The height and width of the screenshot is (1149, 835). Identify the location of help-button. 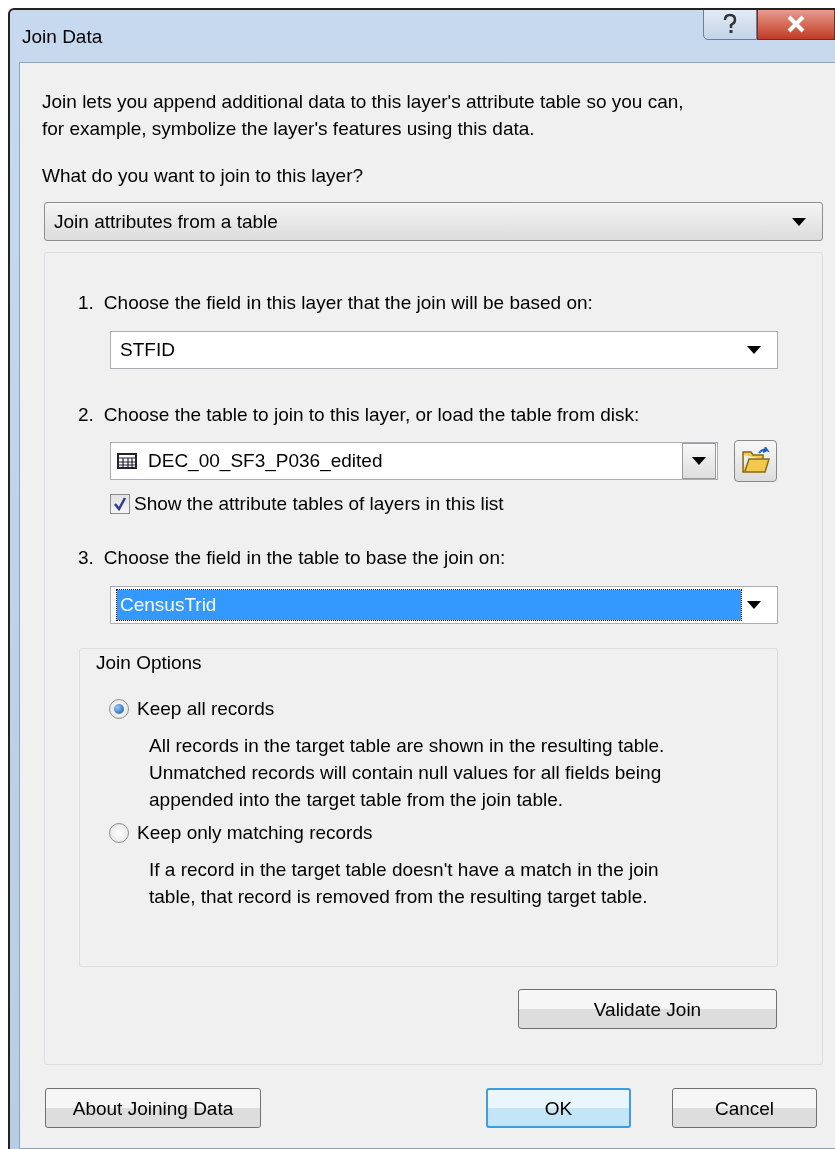
(730, 25).